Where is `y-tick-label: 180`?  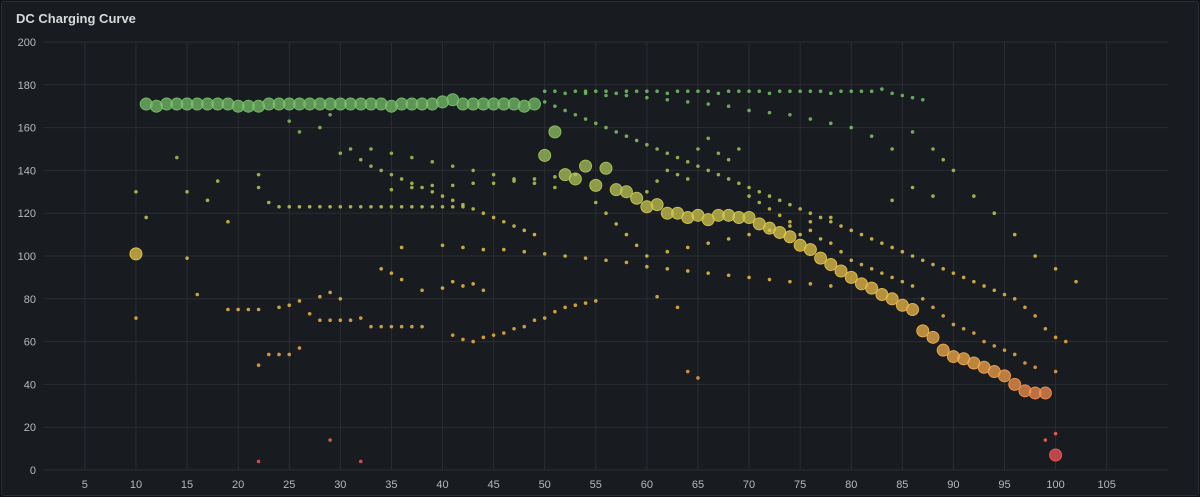 y-tick-label: 180 is located at coordinates (27, 86).